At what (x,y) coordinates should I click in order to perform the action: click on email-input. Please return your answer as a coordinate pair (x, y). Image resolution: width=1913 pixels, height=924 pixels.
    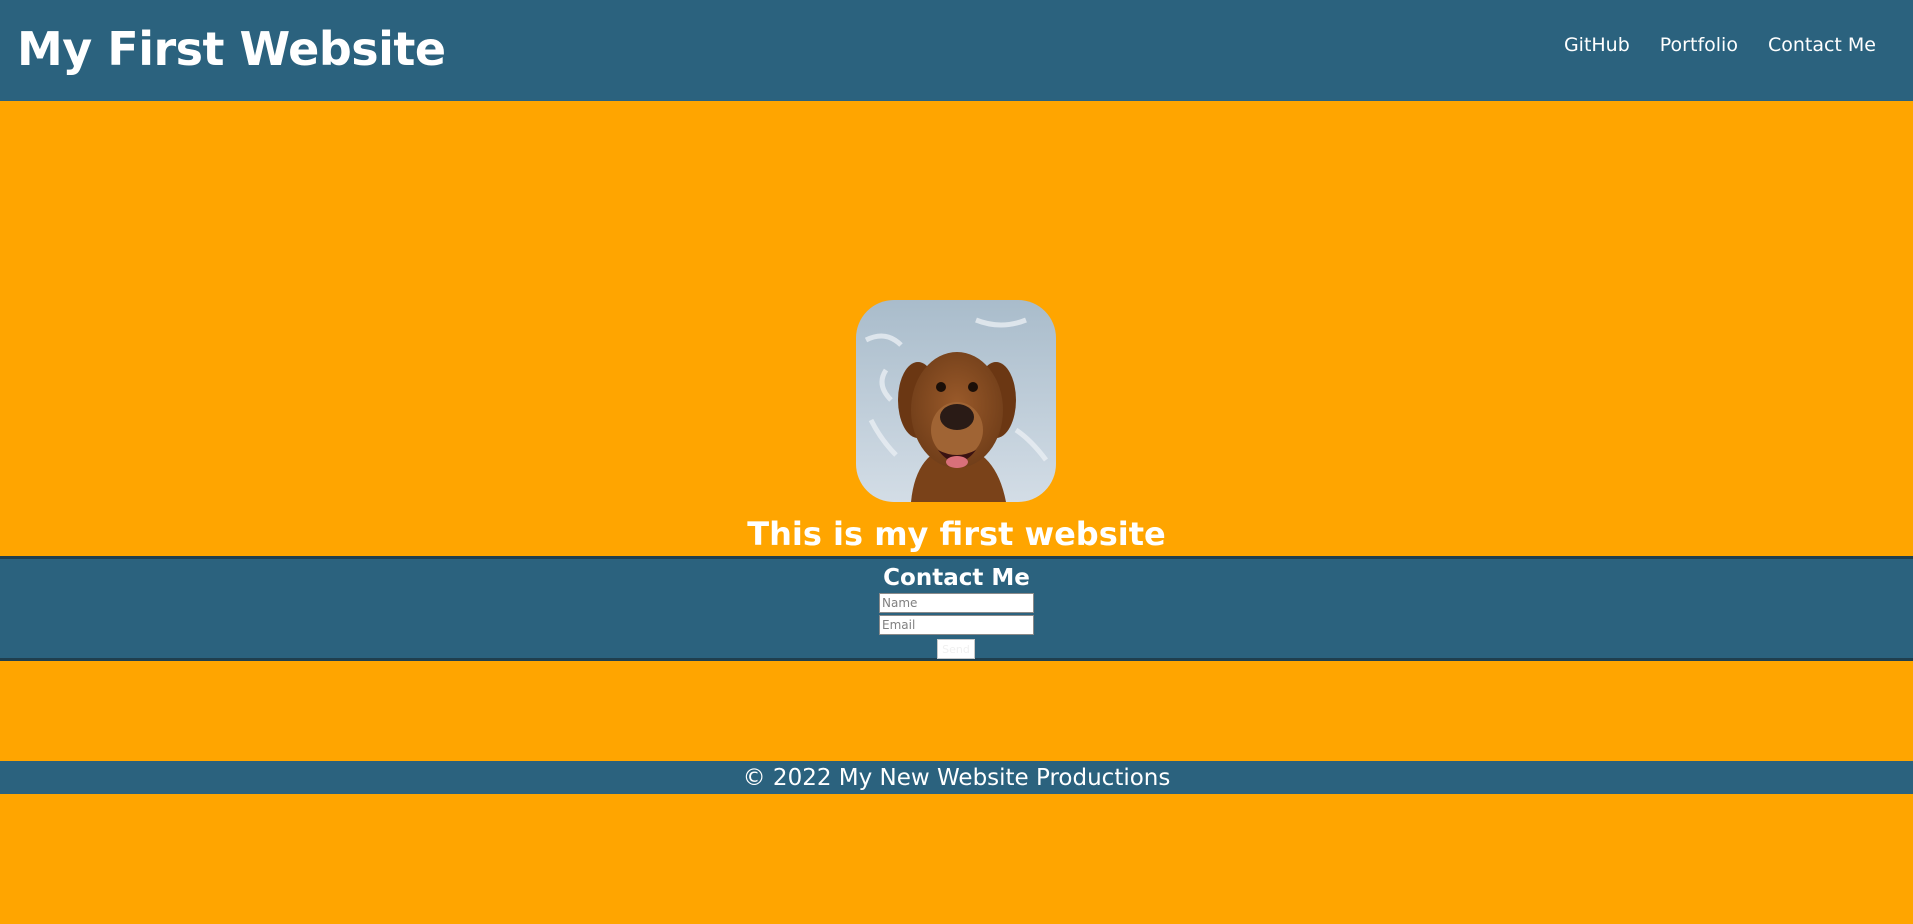
    Looking at the image, I should click on (956, 625).